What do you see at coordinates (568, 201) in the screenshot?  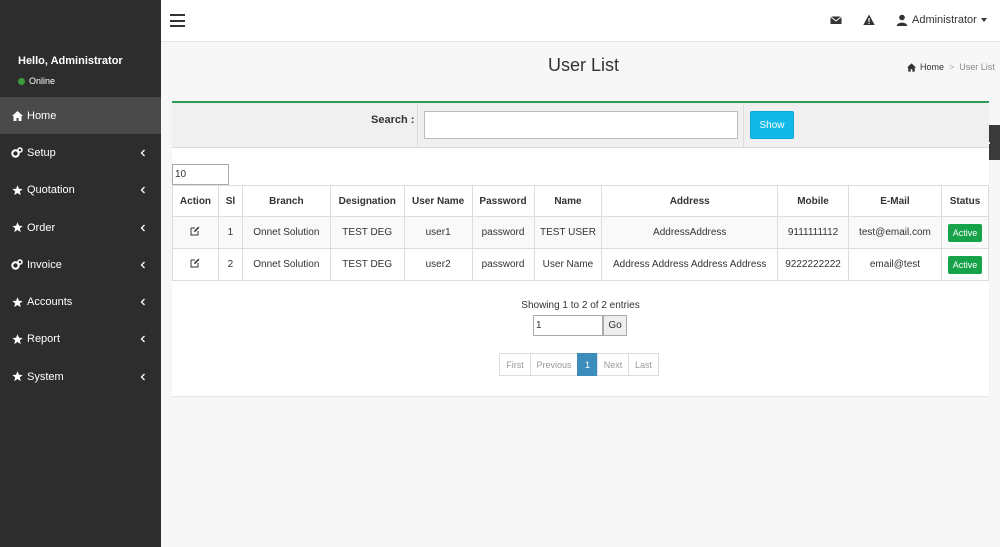 I see `column-header: Name` at bounding box center [568, 201].